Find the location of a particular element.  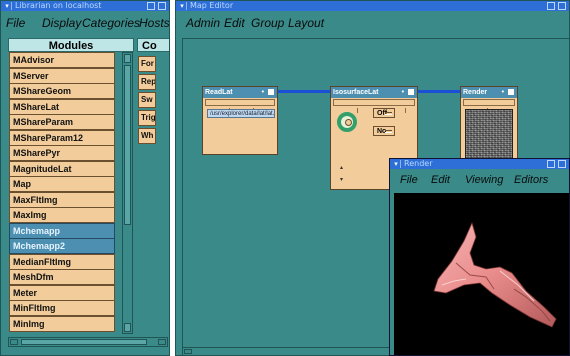

scroll-down-arrow-icon is located at coordinates (127, 327).